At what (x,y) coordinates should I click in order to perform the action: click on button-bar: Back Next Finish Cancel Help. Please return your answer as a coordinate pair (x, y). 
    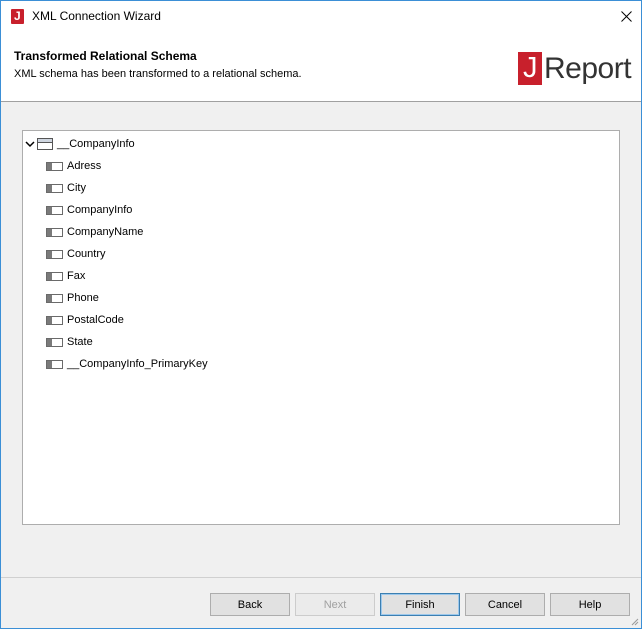
    Looking at the image, I should click on (321, 602).